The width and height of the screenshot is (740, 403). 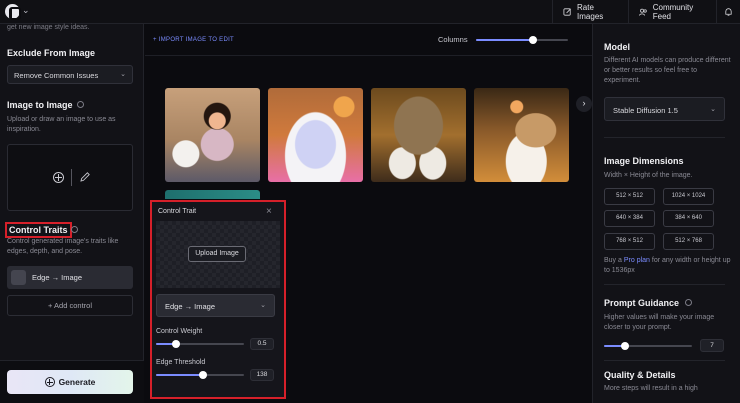 What do you see at coordinates (617, 47) in the screenshot?
I see `model-title: Model` at bounding box center [617, 47].